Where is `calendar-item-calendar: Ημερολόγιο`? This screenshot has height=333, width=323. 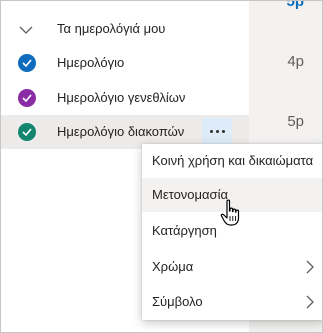 calendar-item-calendar: Ημερολόγιο is located at coordinates (125, 63).